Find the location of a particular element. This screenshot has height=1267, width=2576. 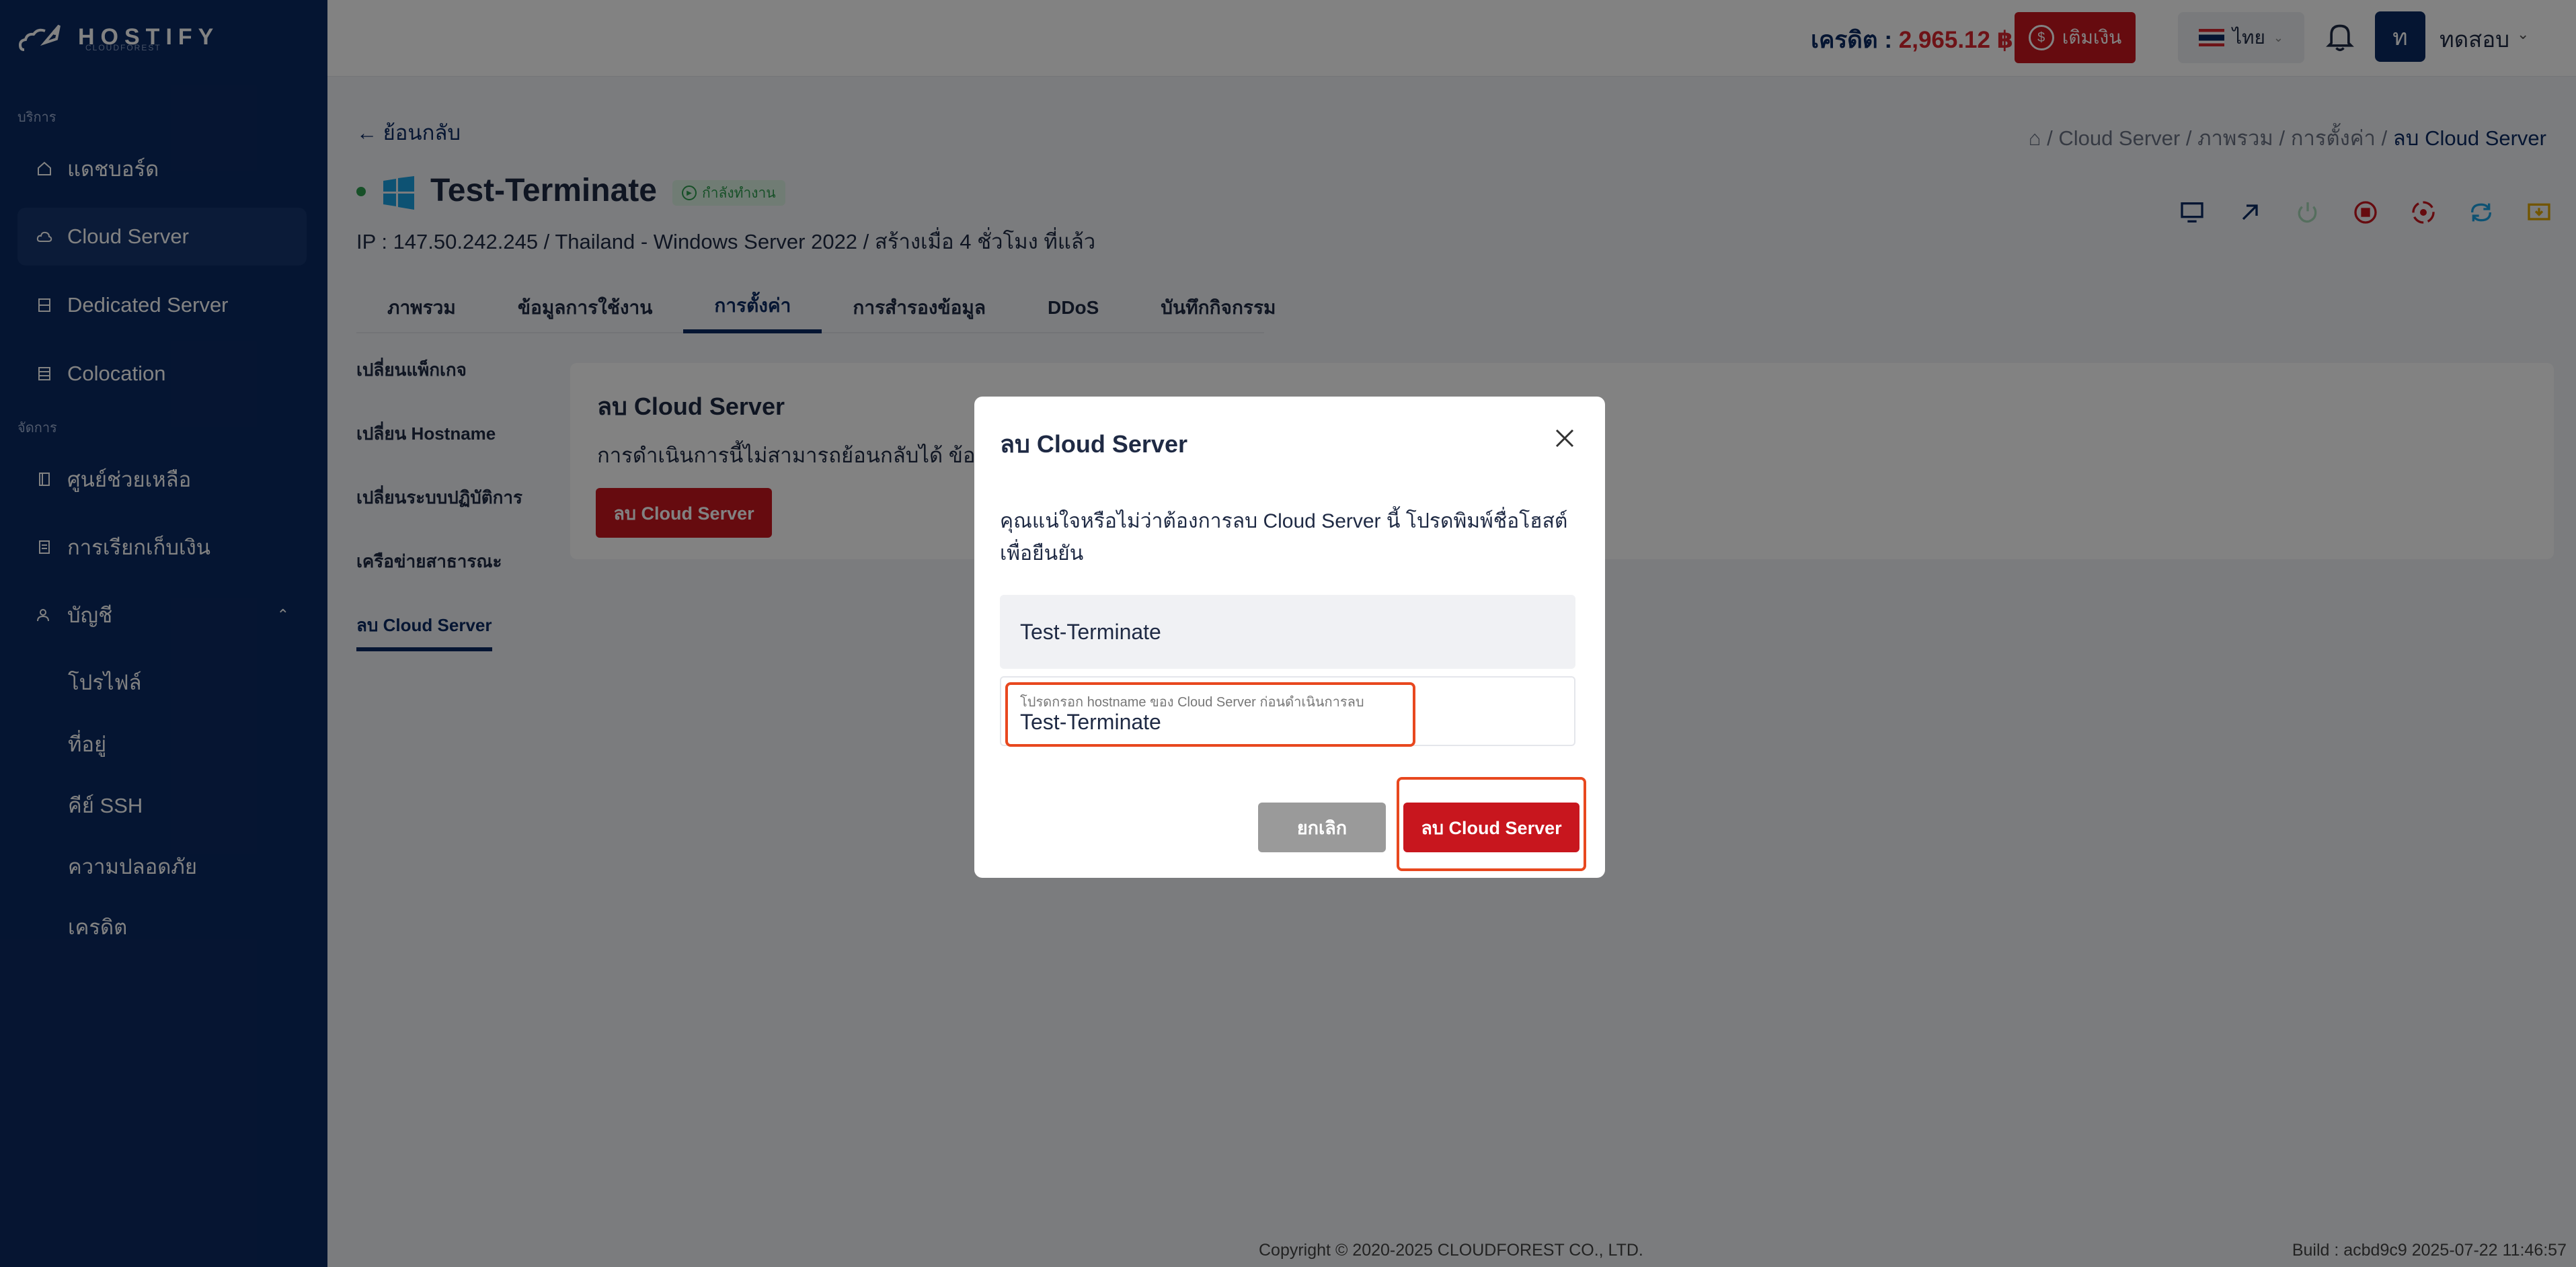

cancel-button: ยกเลิก is located at coordinates (1322, 827).